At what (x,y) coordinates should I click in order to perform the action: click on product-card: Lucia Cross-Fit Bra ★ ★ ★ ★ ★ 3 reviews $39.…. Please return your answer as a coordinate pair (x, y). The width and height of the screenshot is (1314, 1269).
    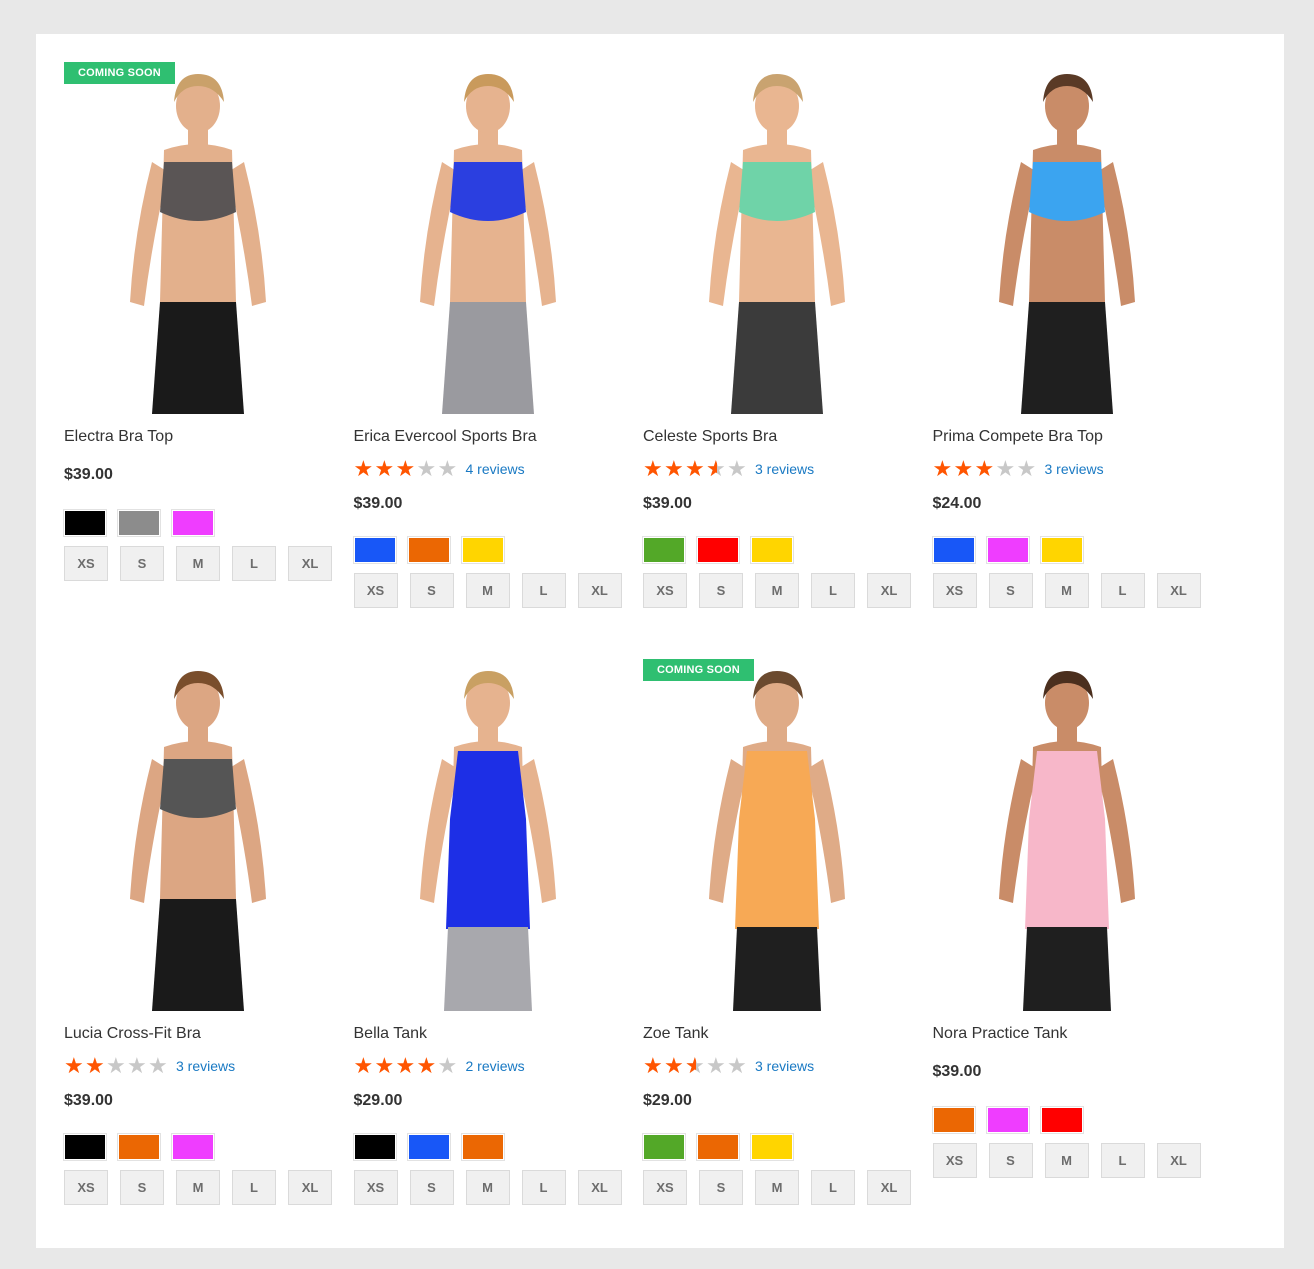
    Looking at the image, I should click on (197, 957).